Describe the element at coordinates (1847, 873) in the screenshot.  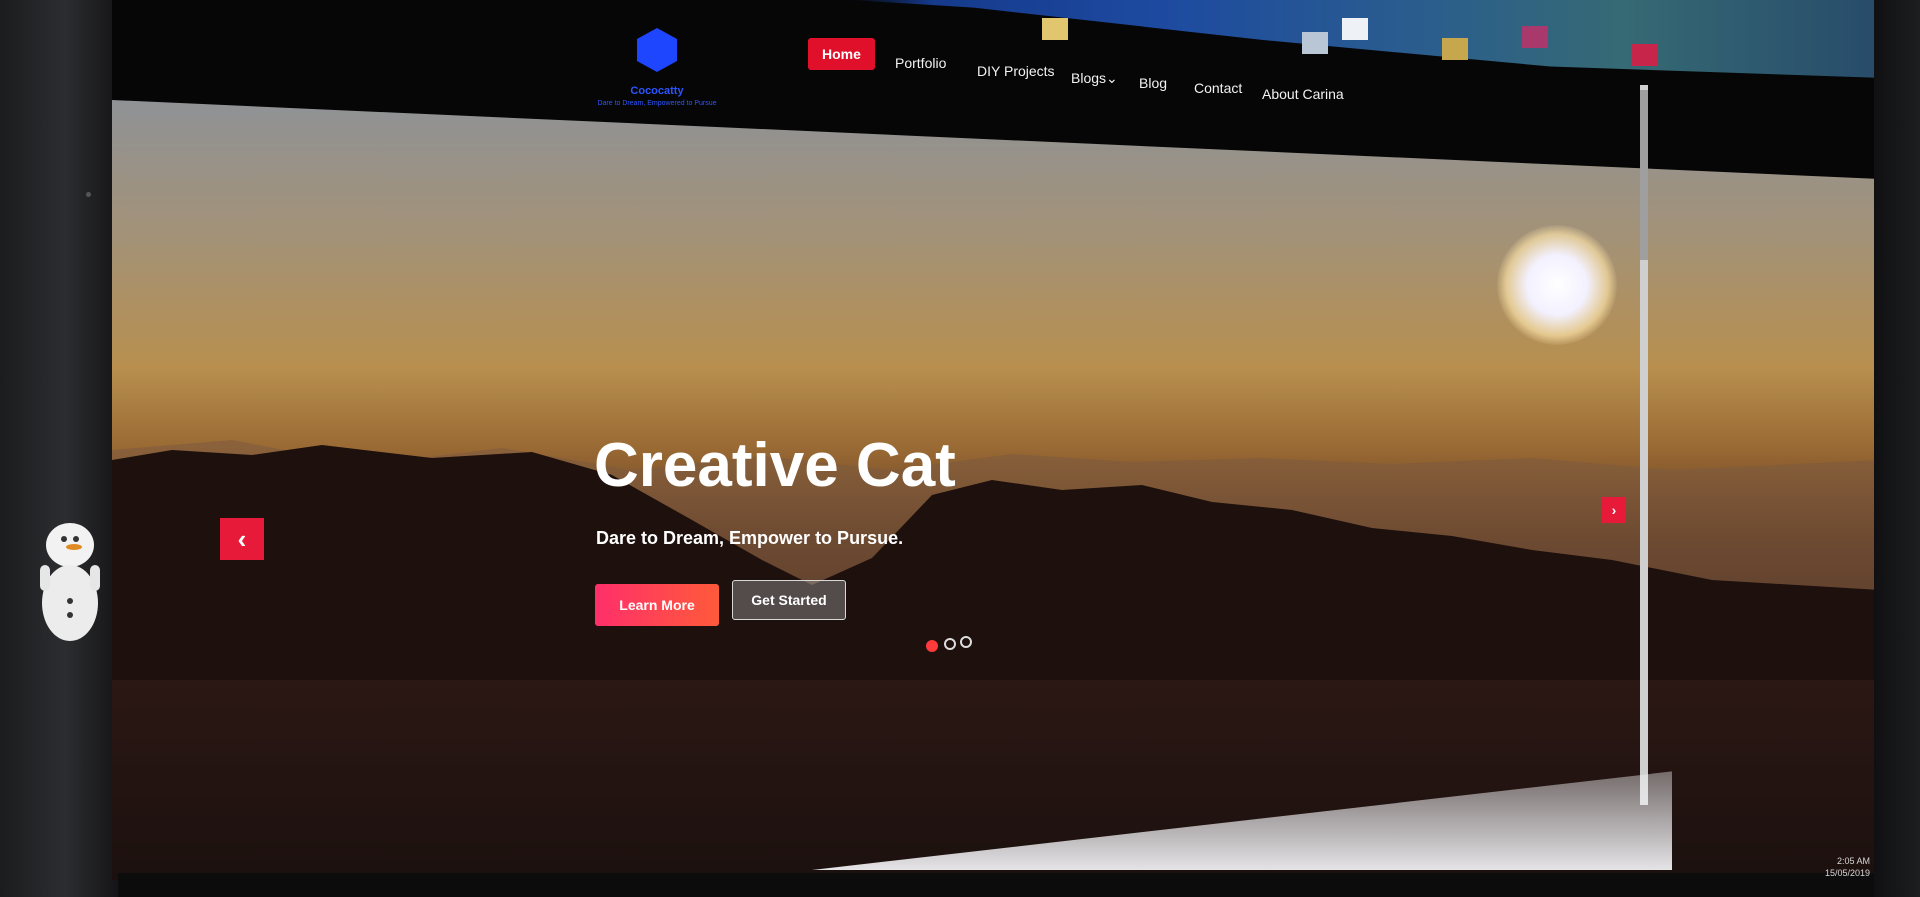
I see `clock-date: 15/05/2019` at that location.